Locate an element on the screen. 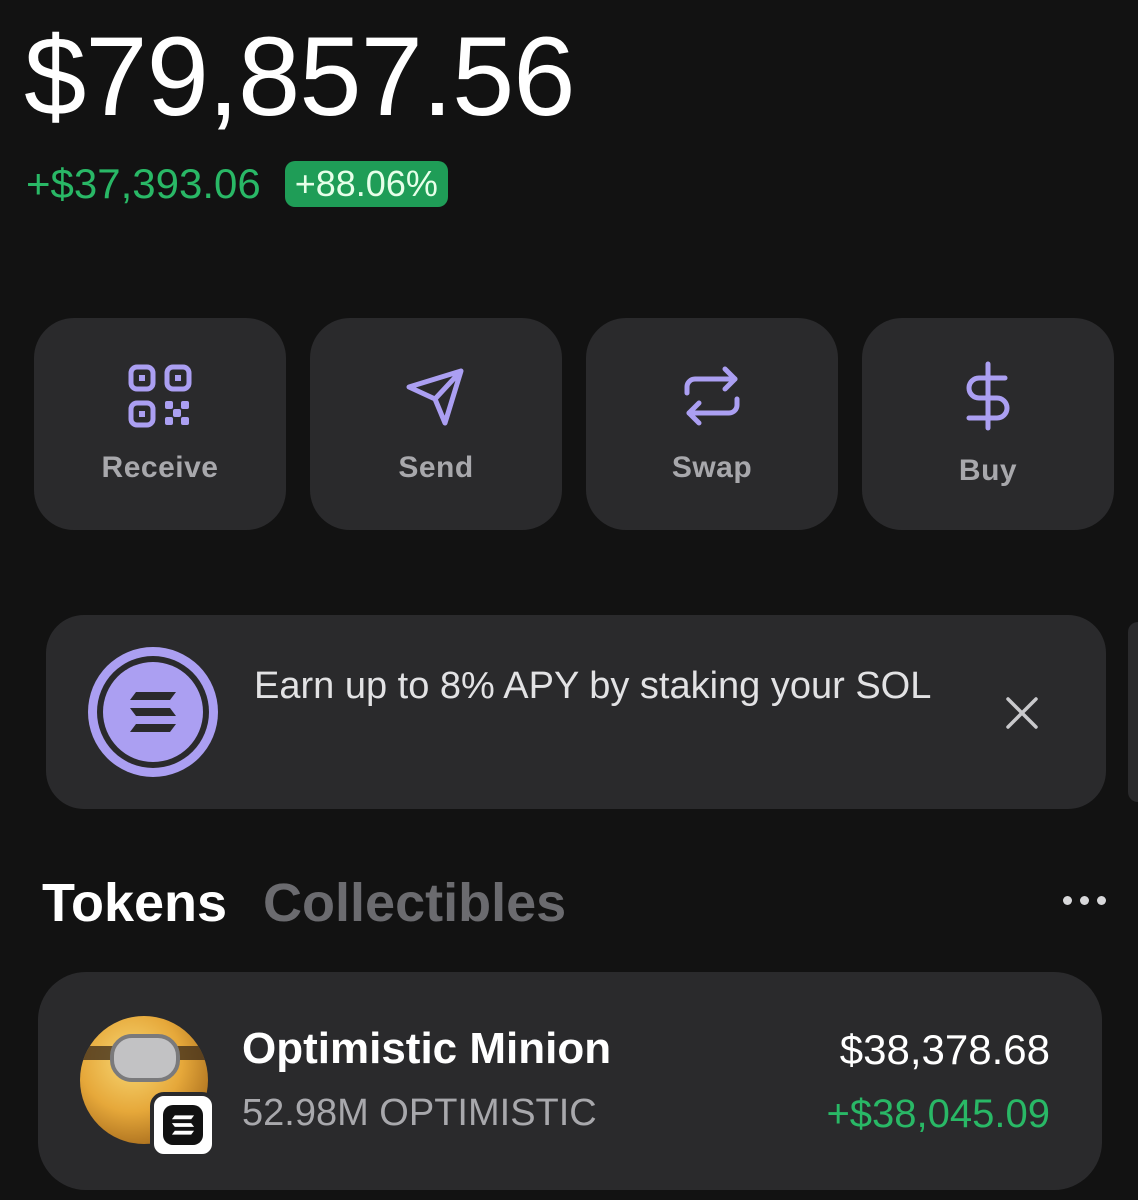  portfolio-change: +$37,393.06 +88.06% is located at coordinates (237, 184).